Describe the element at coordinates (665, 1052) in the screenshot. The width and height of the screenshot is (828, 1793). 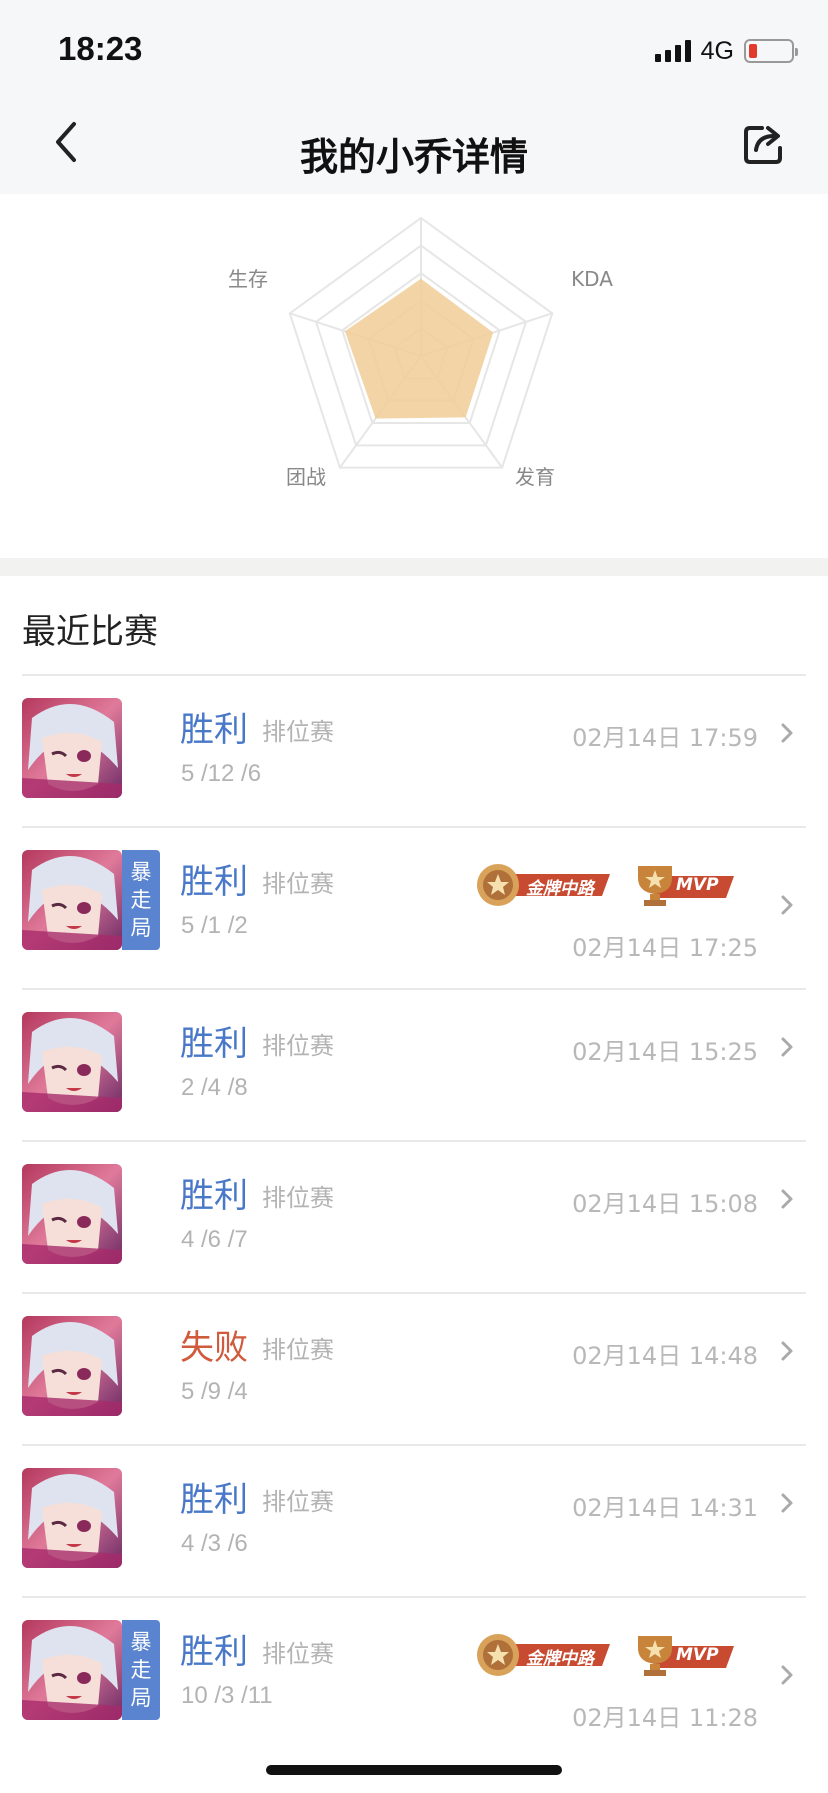
I see `match-time: 02月14日 15:25` at that location.